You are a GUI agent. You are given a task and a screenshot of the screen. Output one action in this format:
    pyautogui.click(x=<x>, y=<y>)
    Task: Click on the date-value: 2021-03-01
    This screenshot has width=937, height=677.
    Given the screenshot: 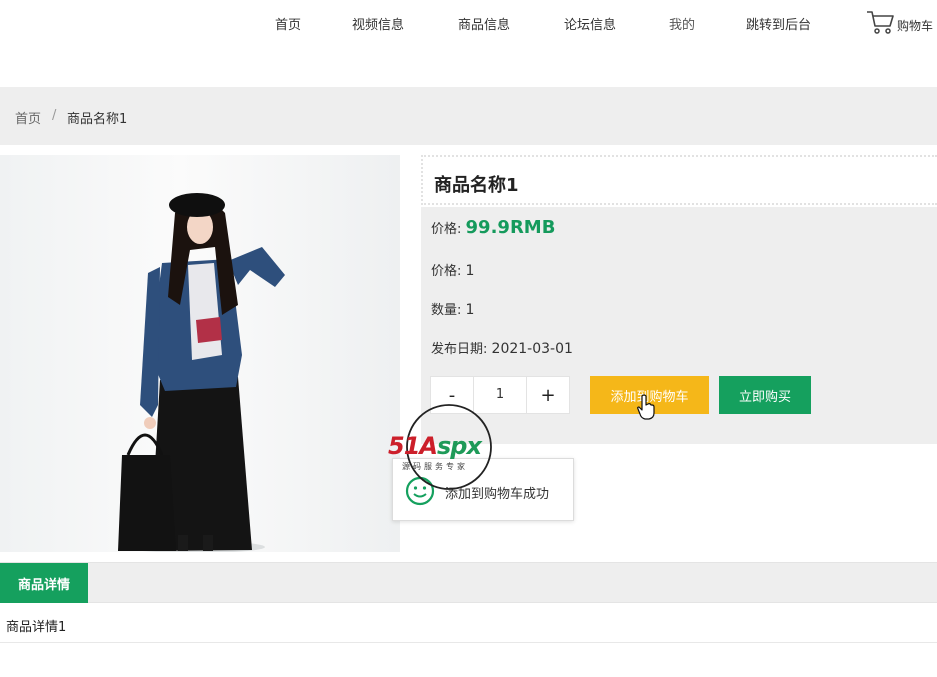 What is the action you would take?
    pyautogui.click(x=532, y=349)
    